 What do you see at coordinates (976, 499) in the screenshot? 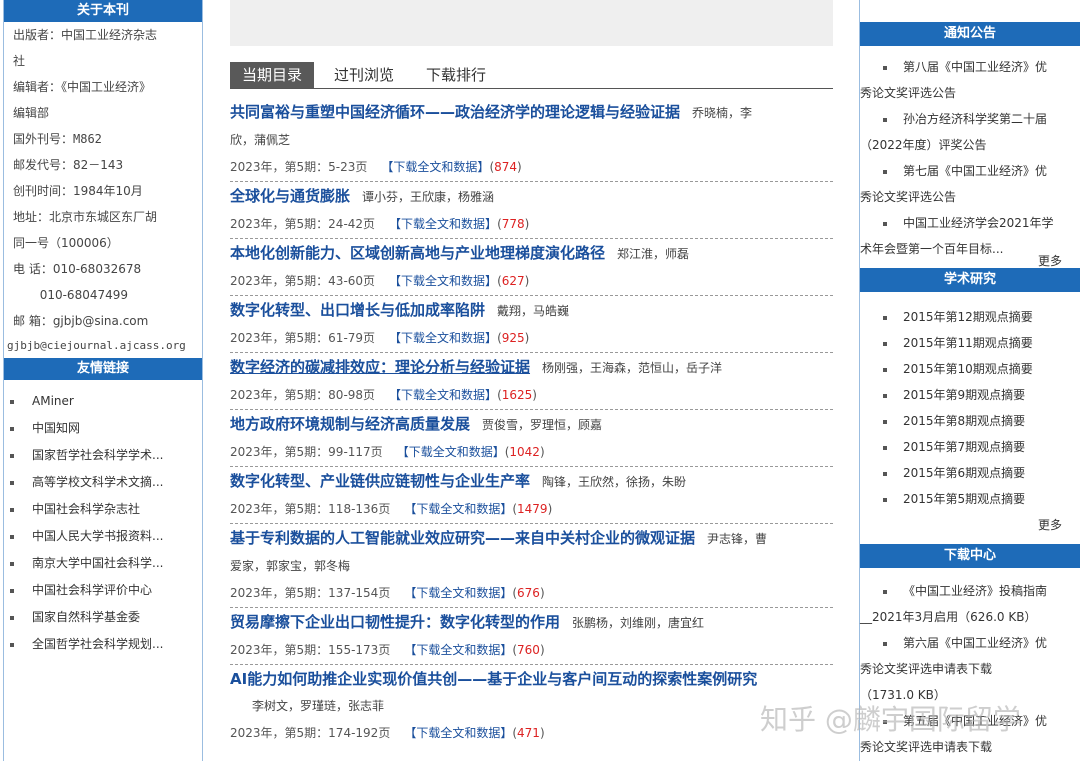
I see `research-item: 2015年第5期观点摘要` at bounding box center [976, 499].